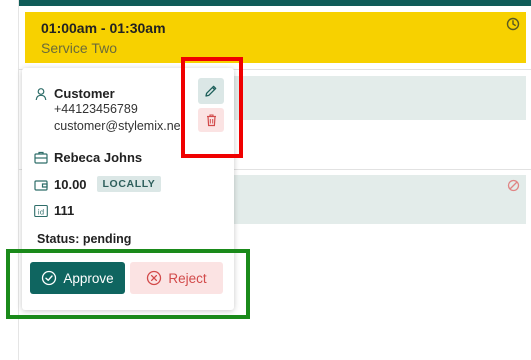 The width and height of the screenshot is (531, 360). What do you see at coordinates (70, 184) in the screenshot?
I see `booking-price: 10.00` at bounding box center [70, 184].